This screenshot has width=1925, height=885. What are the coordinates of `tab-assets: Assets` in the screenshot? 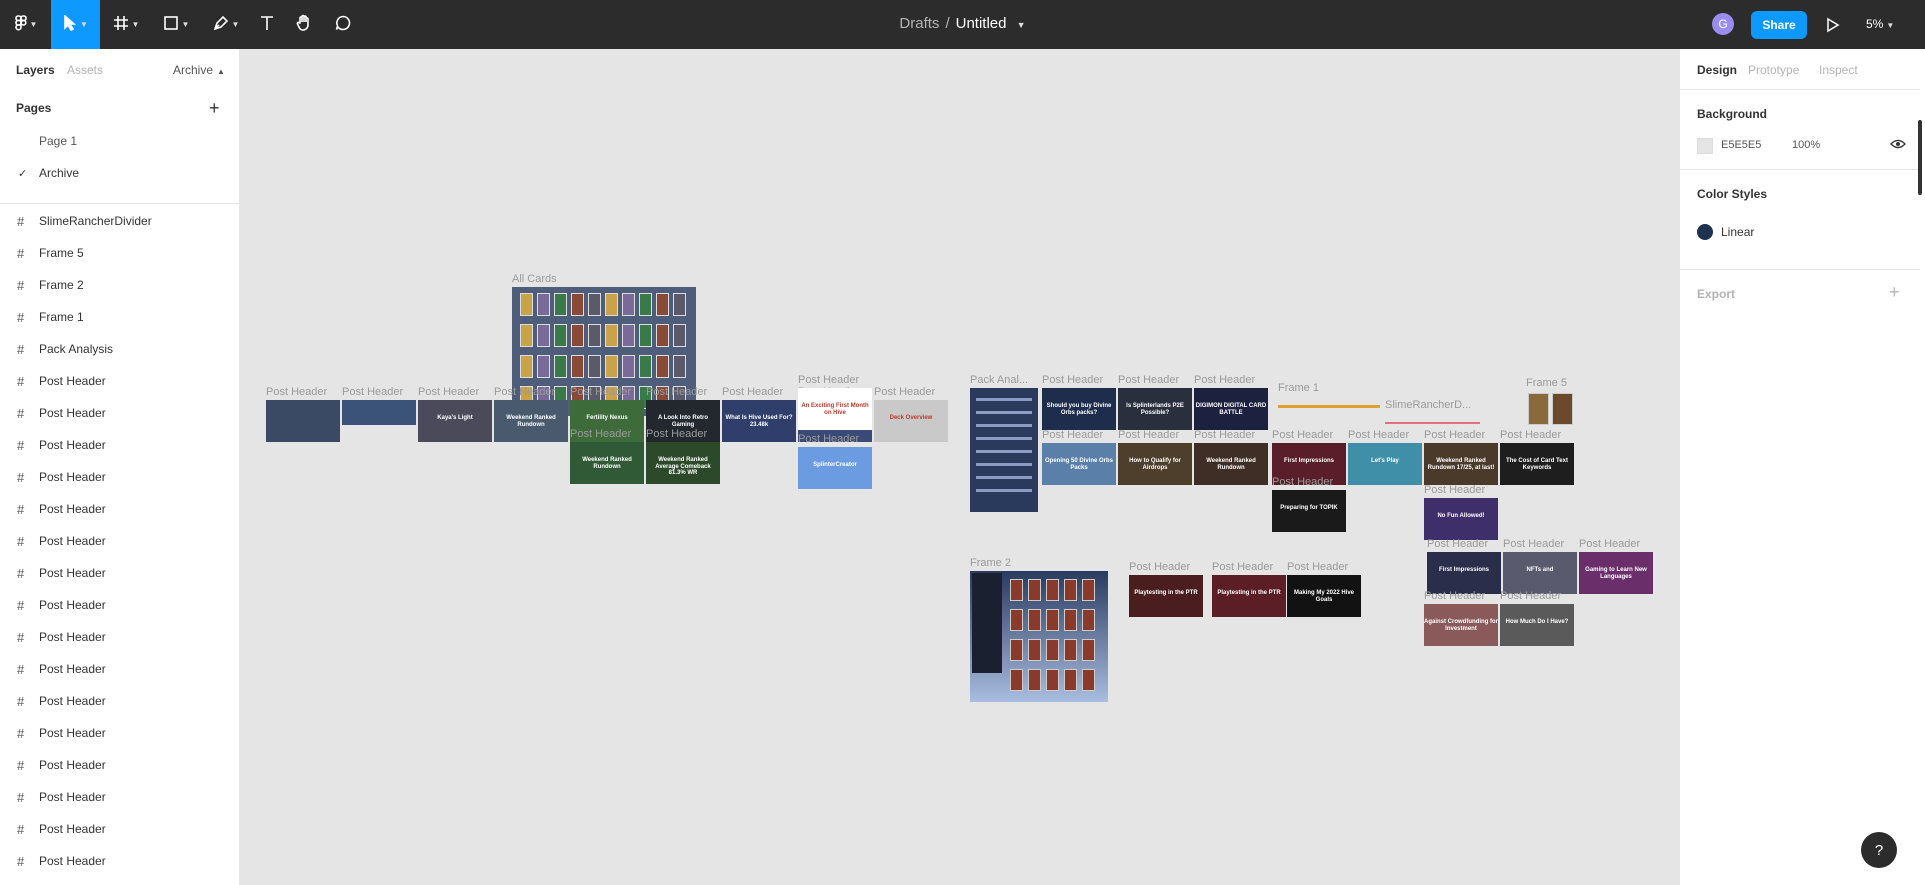 It's located at (85, 70).